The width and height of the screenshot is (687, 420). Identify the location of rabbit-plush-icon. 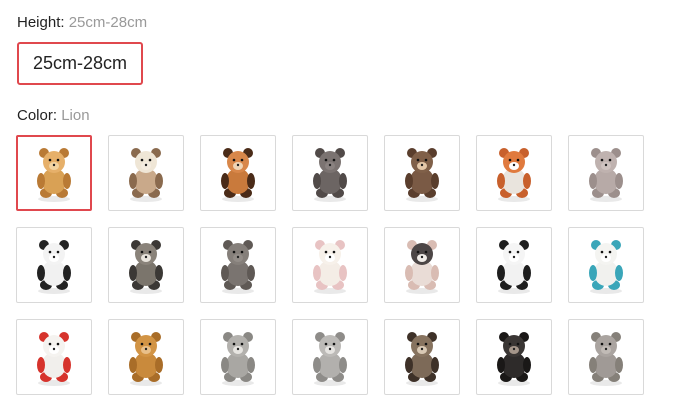
(330, 267).